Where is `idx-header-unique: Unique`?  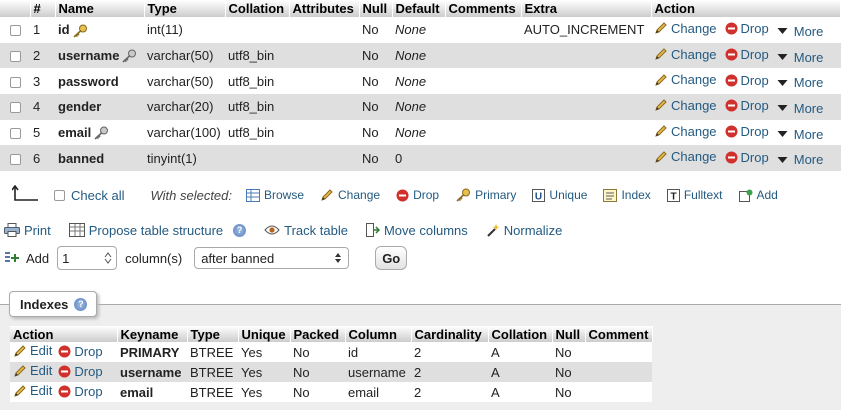
idx-header-unique: Unique is located at coordinates (264, 334).